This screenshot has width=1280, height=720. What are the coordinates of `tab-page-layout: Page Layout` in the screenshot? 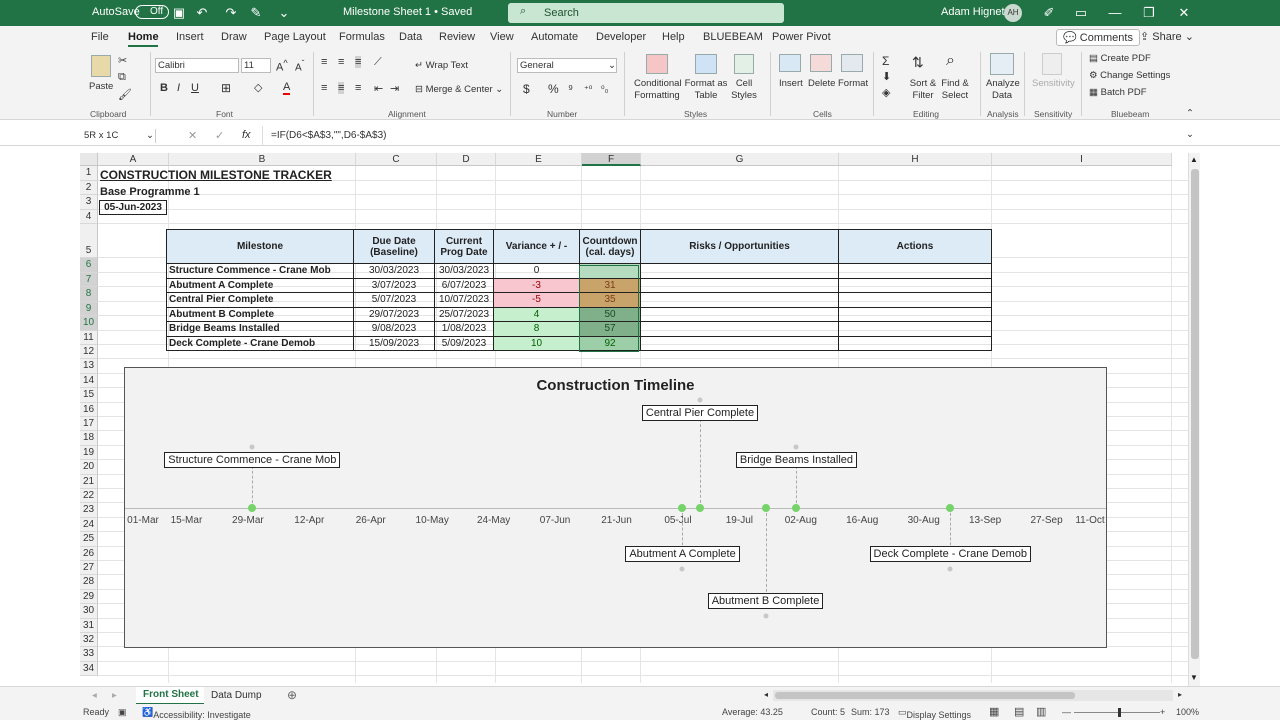 It's located at (295, 37).